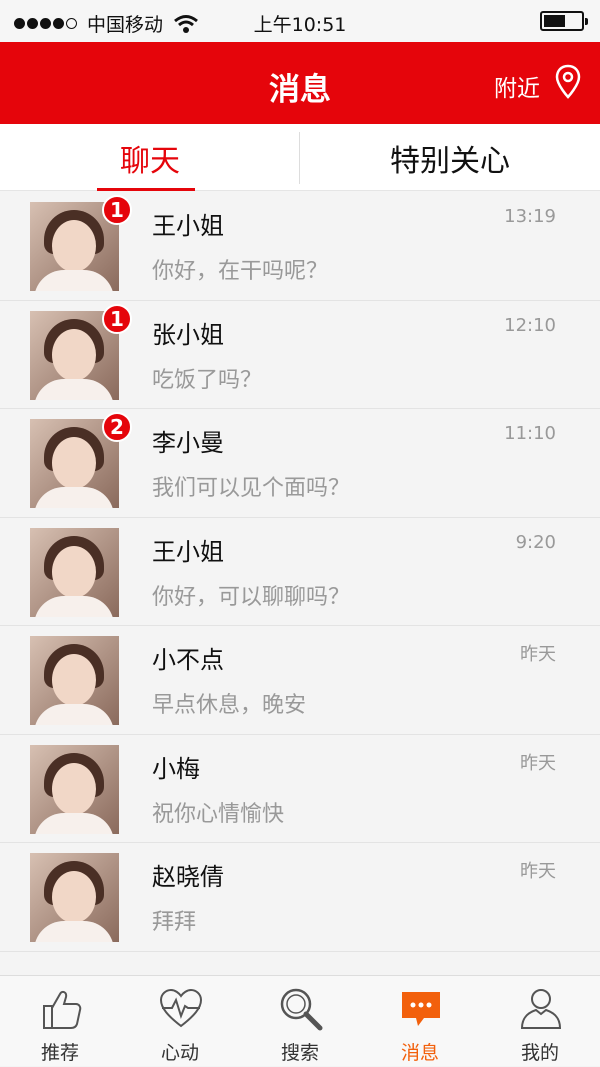 The image size is (600, 1067). Describe the element at coordinates (300, 463) in the screenshot. I see `message-row: 2 李小曼 我们可以见个面吗？ 11:10` at that location.